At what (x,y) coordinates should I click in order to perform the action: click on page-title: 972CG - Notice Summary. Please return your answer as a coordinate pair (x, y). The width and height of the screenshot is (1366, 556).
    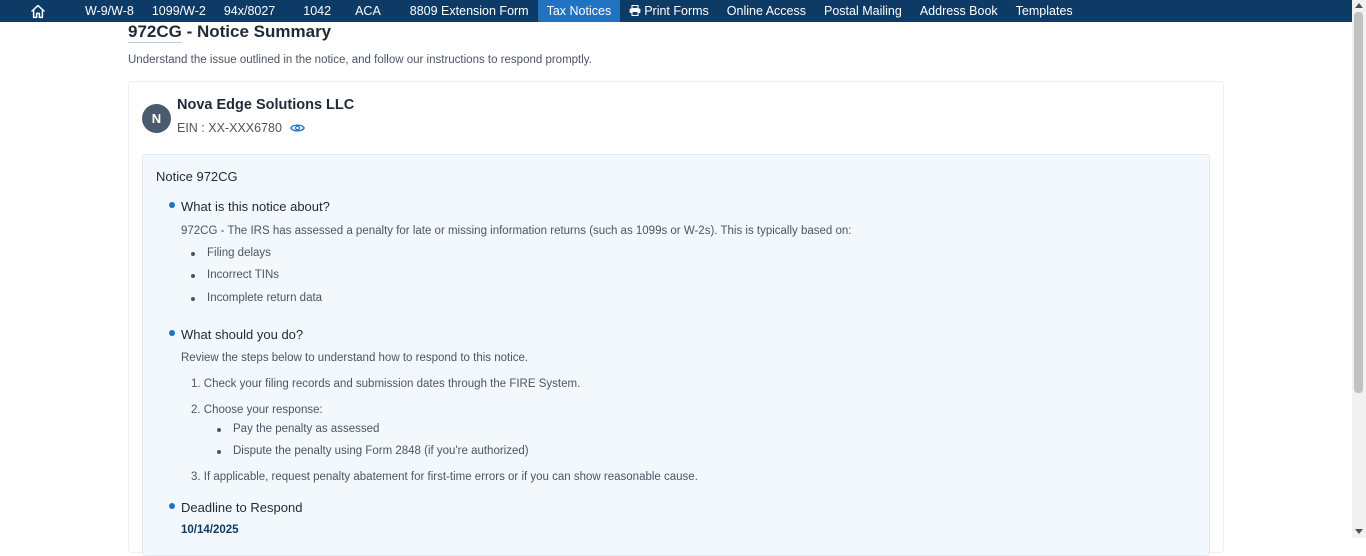
    Looking at the image, I should click on (230, 32).